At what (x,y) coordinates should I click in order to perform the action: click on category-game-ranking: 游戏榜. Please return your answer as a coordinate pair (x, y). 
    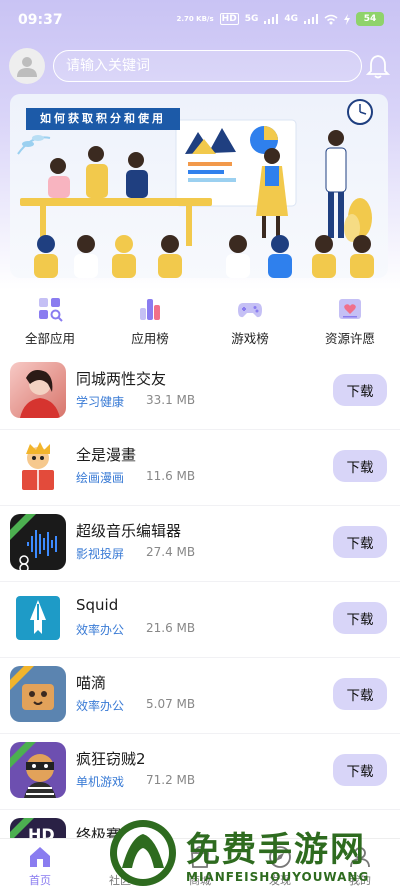
    Looking at the image, I should click on (250, 319).